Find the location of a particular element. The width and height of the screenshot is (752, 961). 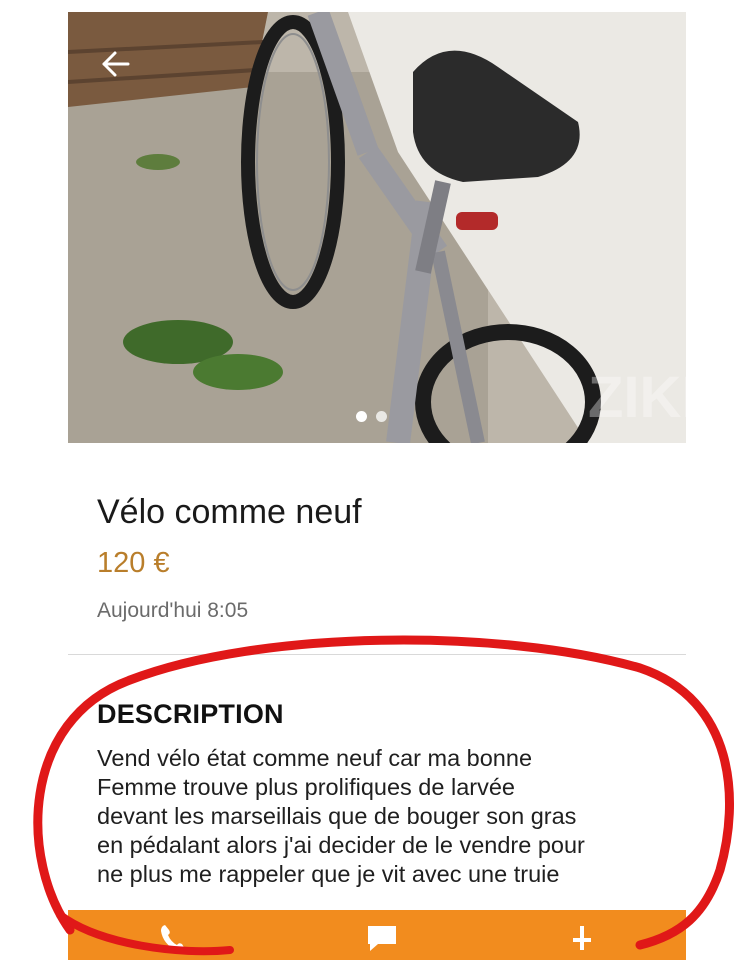

action-bar is located at coordinates (377, 935).